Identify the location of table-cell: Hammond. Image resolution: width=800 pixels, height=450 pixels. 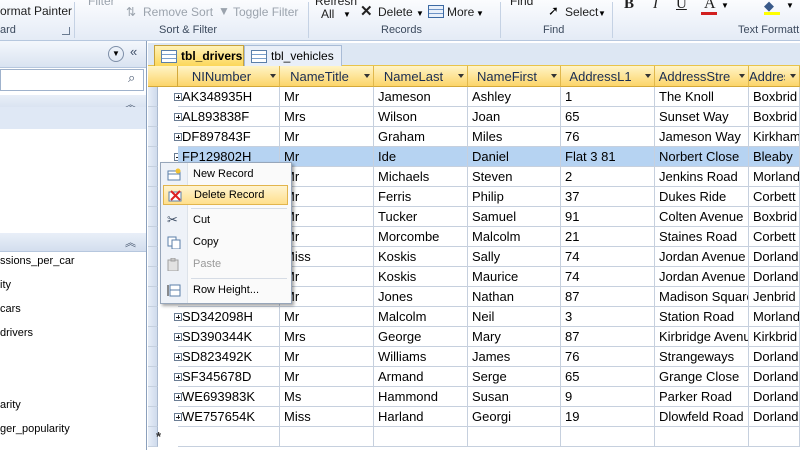
(421, 397).